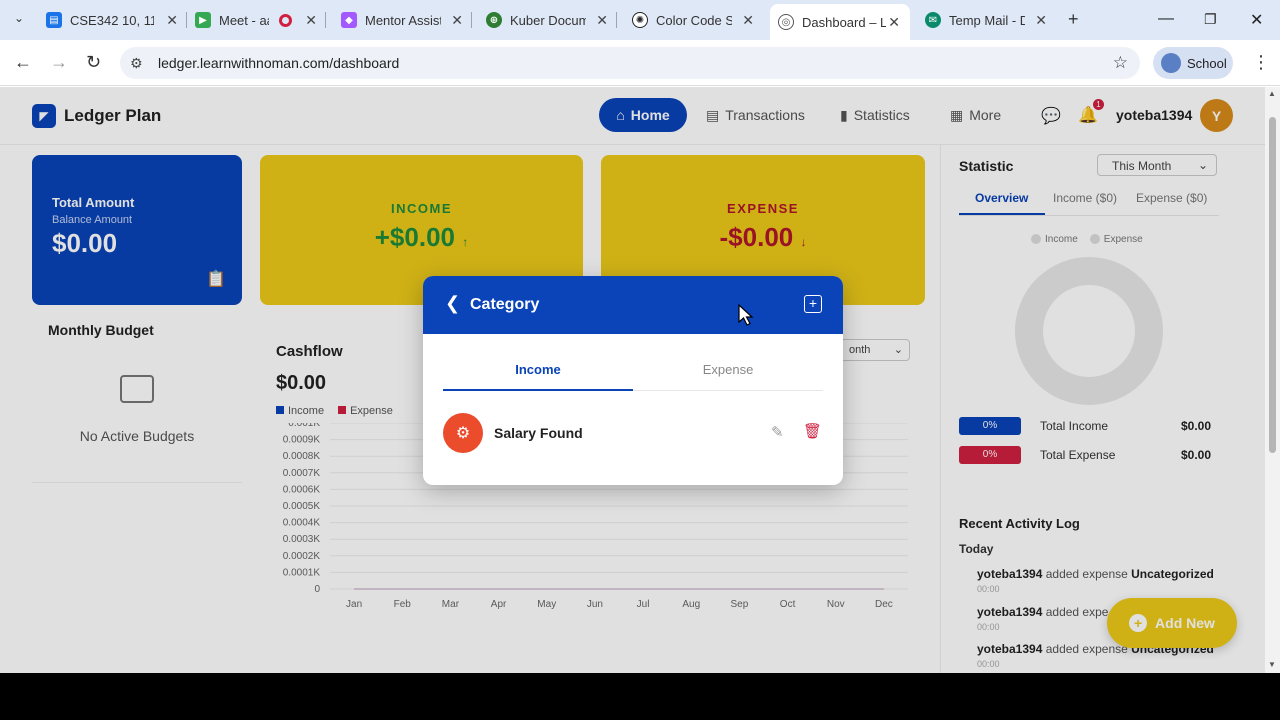  What do you see at coordinates (244, 20) in the screenshot?
I see `tab-title: Meet - aa` at bounding box center [244, 20].